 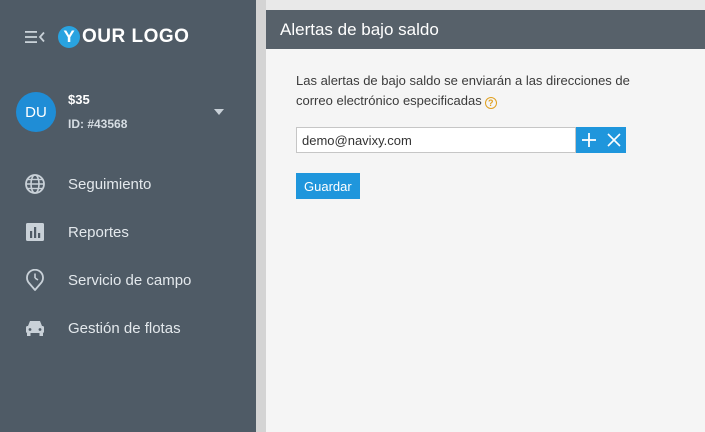 I want to click on sidebar-item-label: Reportes, so click(x=98, y=232).